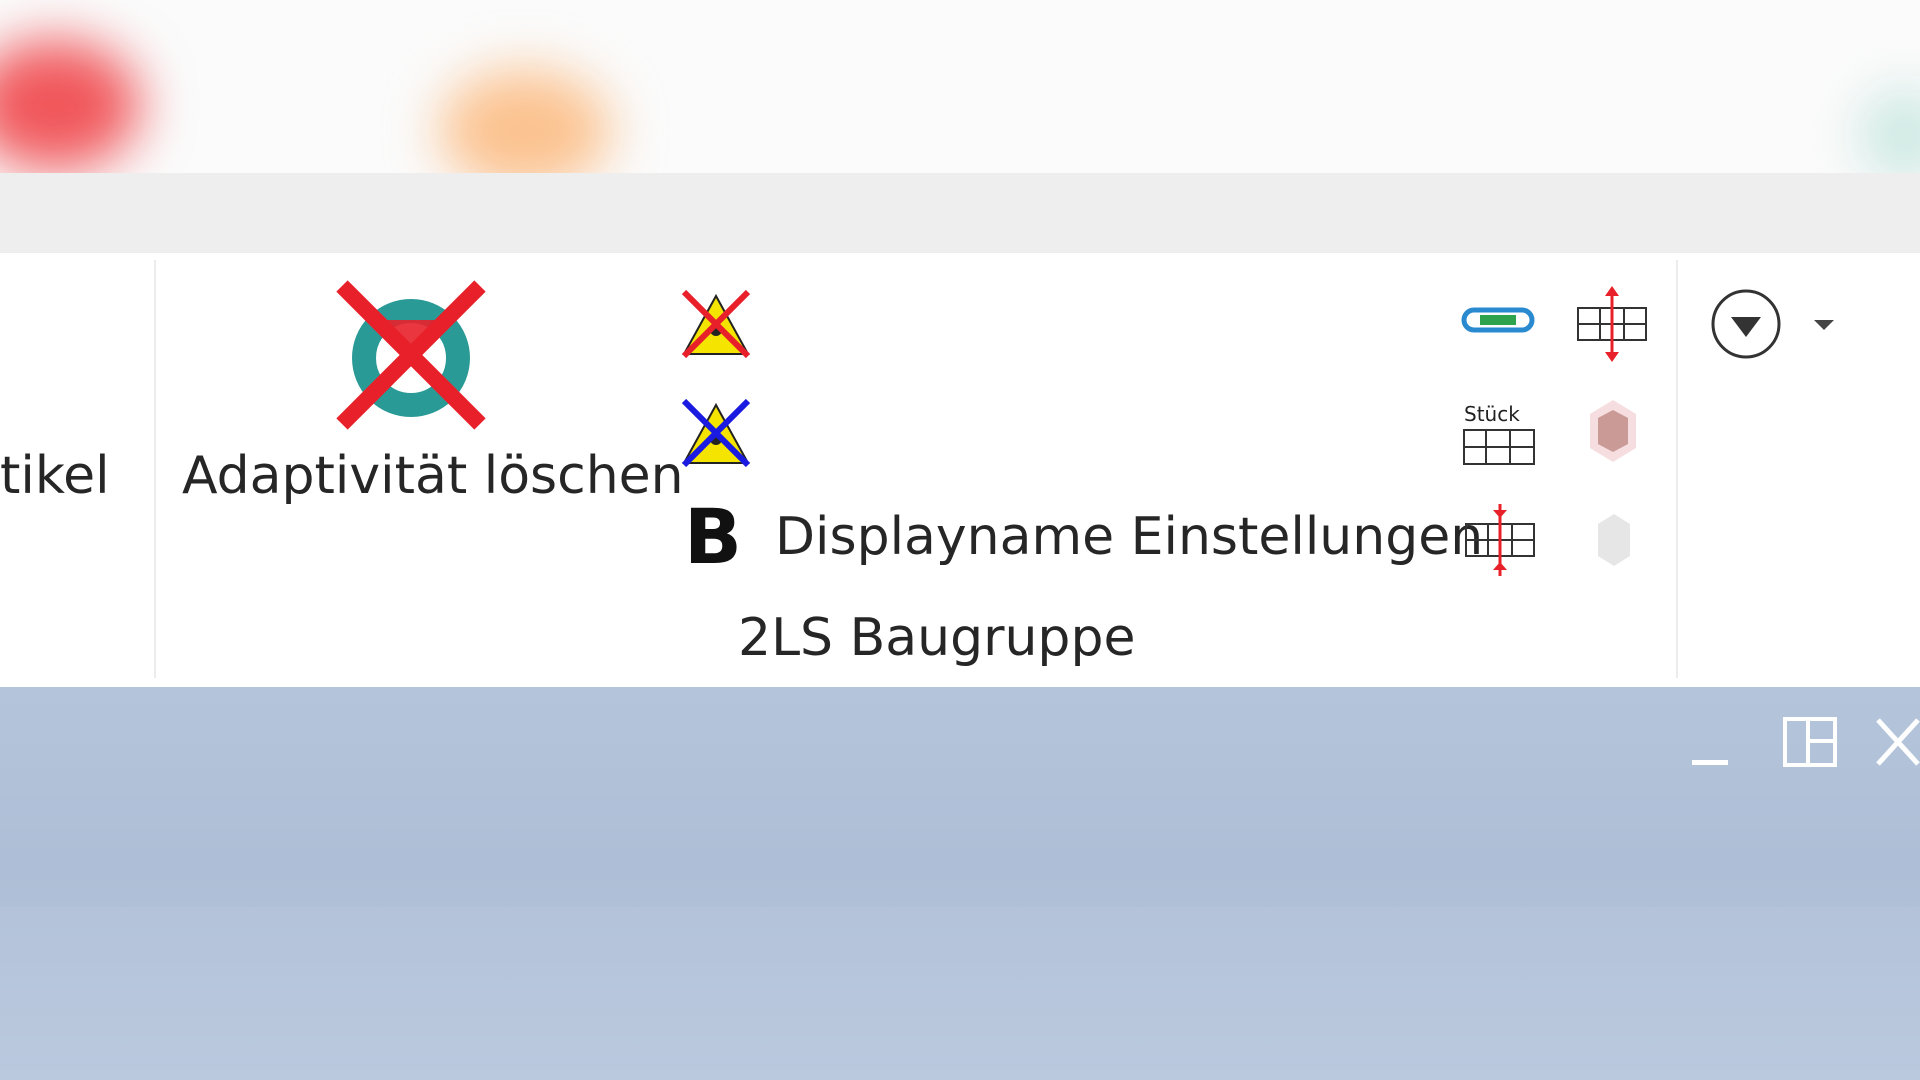 This screenshot has height=1080, width=1920. Describe the element at coordinates (55, 476) in the screenshot. I see `partial-button-label: tikel` at that location.